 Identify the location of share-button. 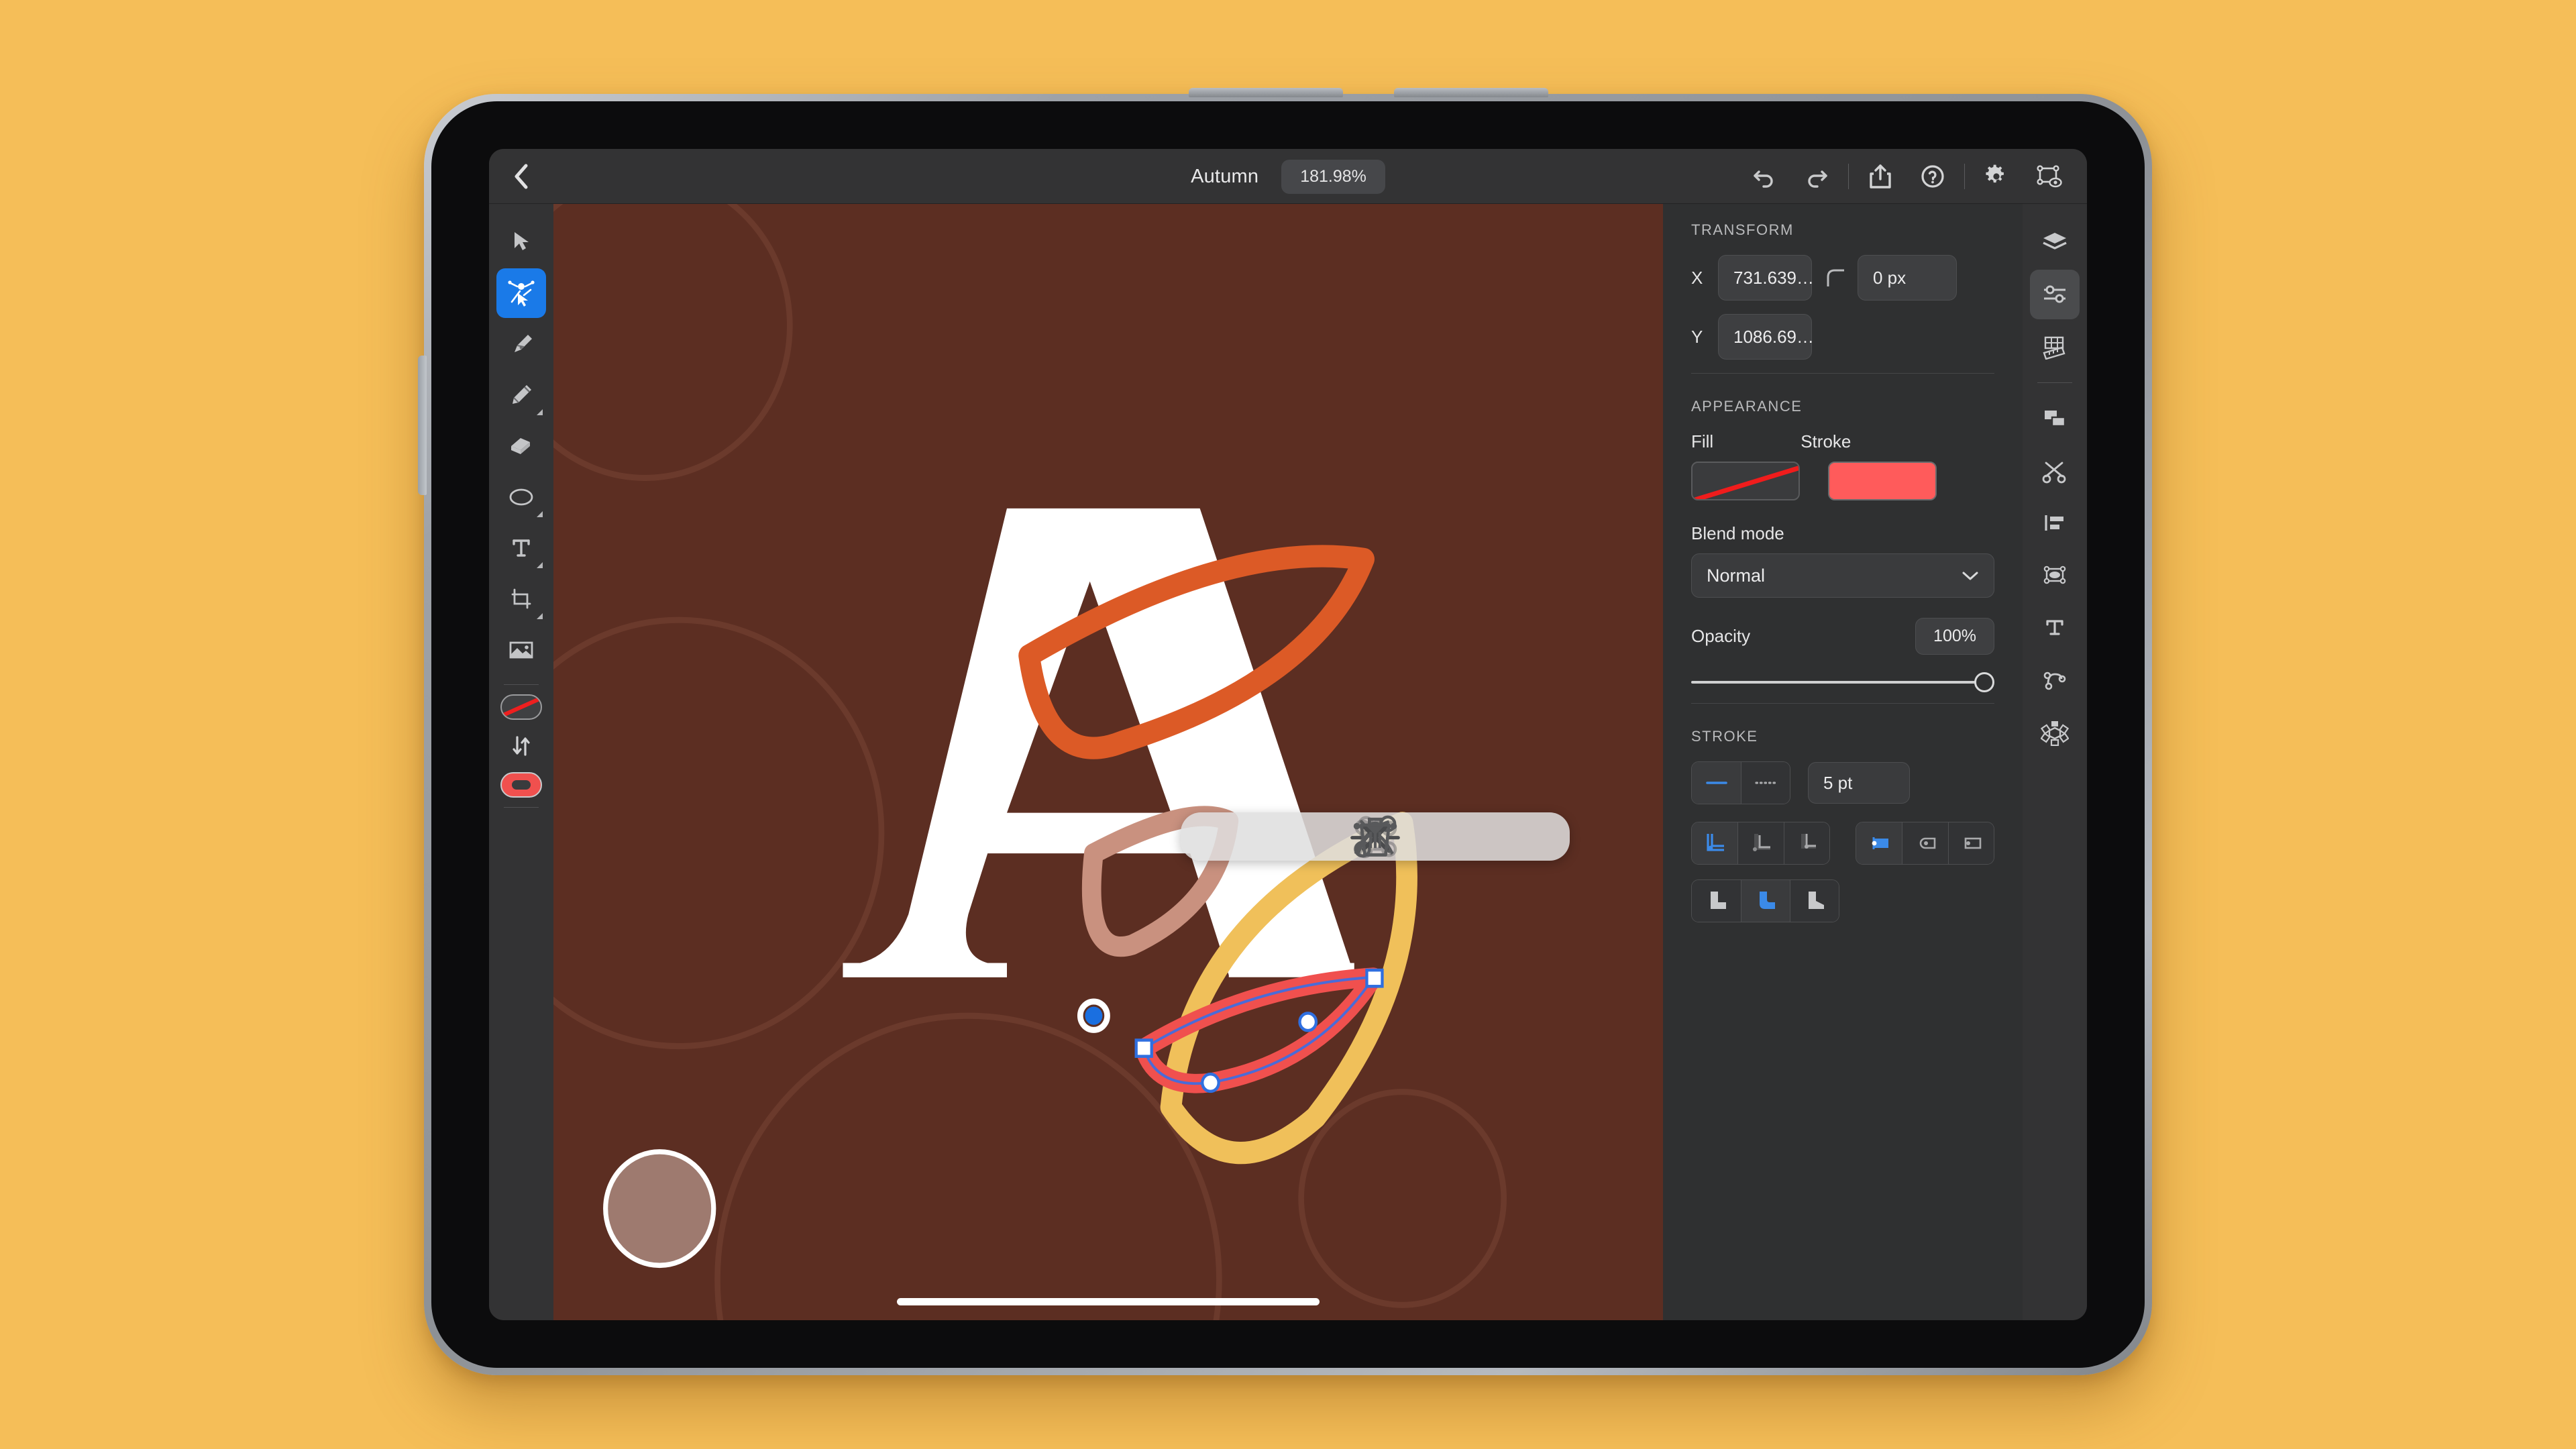
(1880, 176).